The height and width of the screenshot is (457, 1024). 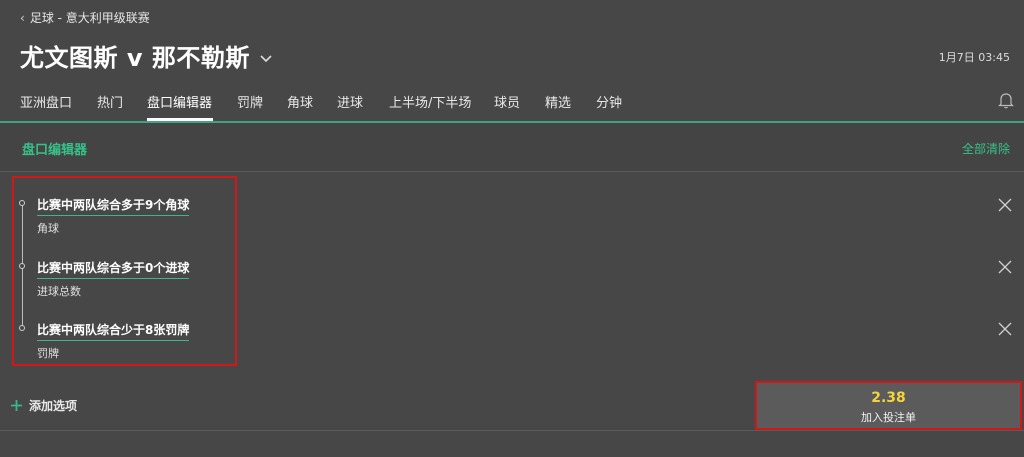 I want to click on breadcrumb-text: 足球 - 意大利甲级联赛, so click(x=89, y=18).